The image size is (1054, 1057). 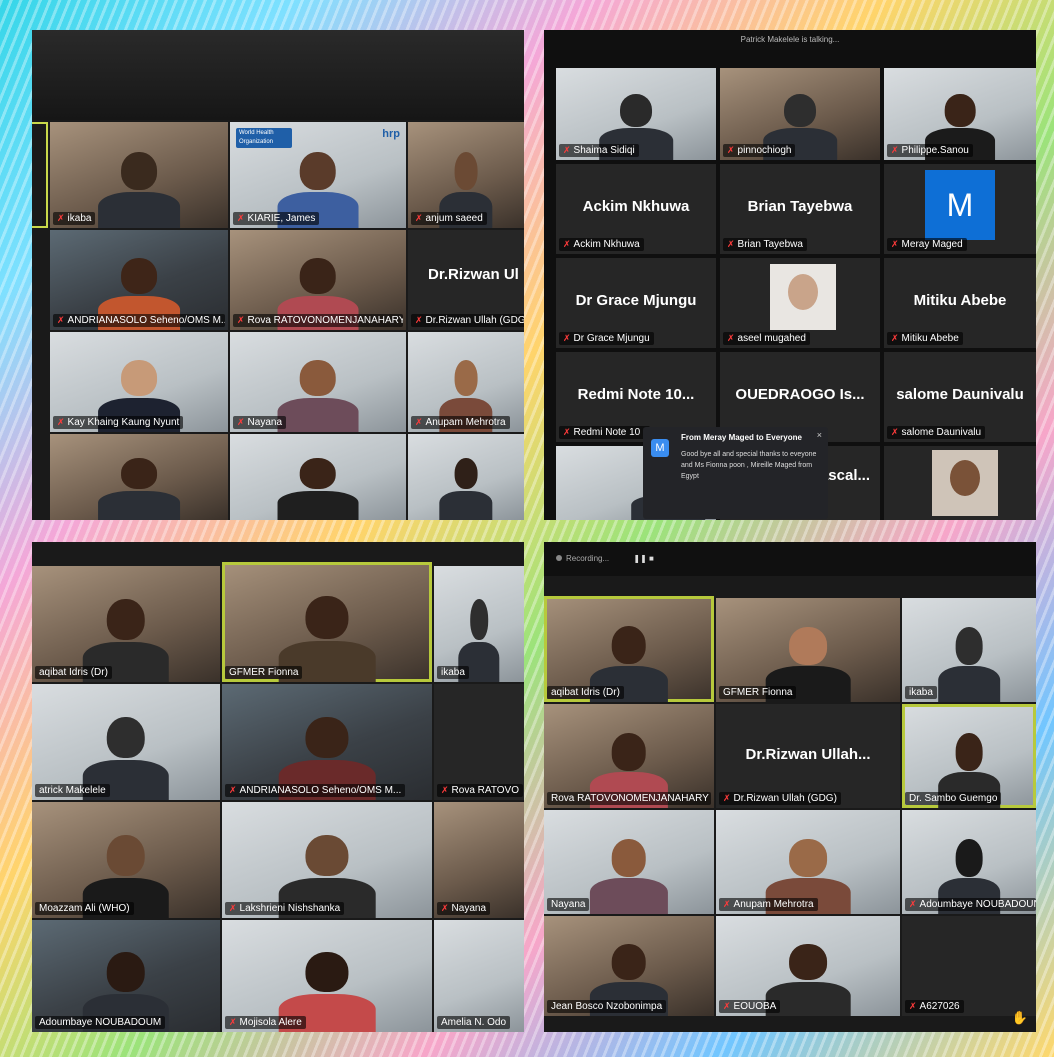 What do you see at coordinates (921, 692) in the screenshot?
I see `participant-name: ikaba` at bounding box center [921, 692].